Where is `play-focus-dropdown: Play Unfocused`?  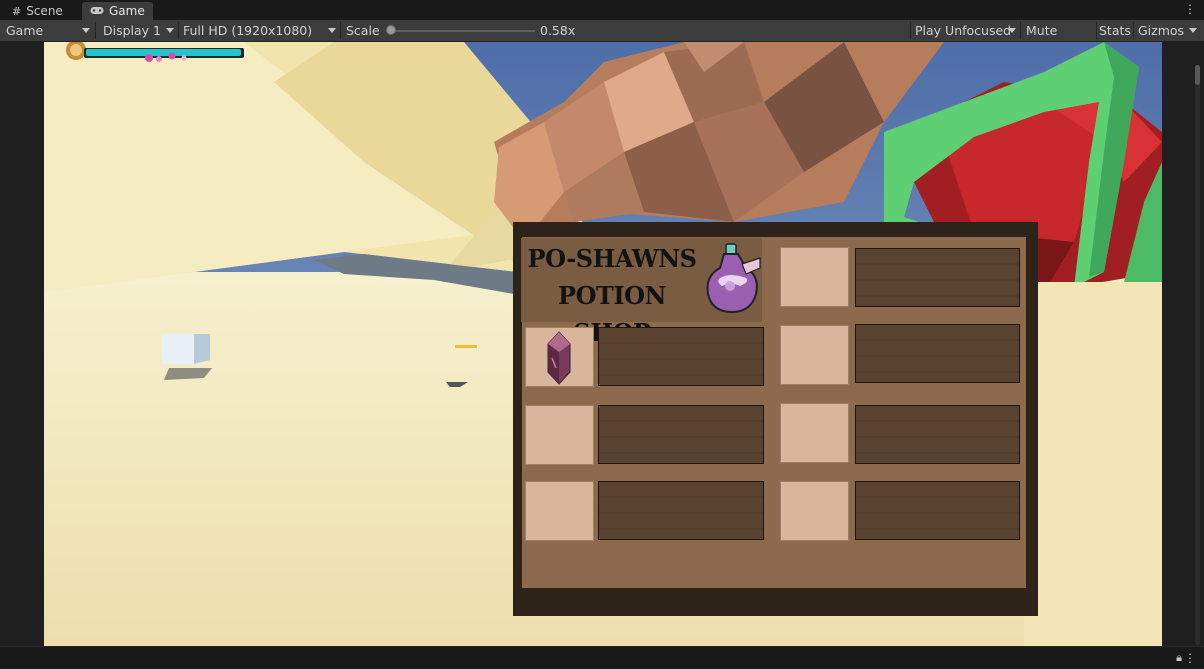
play-focus-dropdown: Play Unfocused is located at coordinates (964, 30).